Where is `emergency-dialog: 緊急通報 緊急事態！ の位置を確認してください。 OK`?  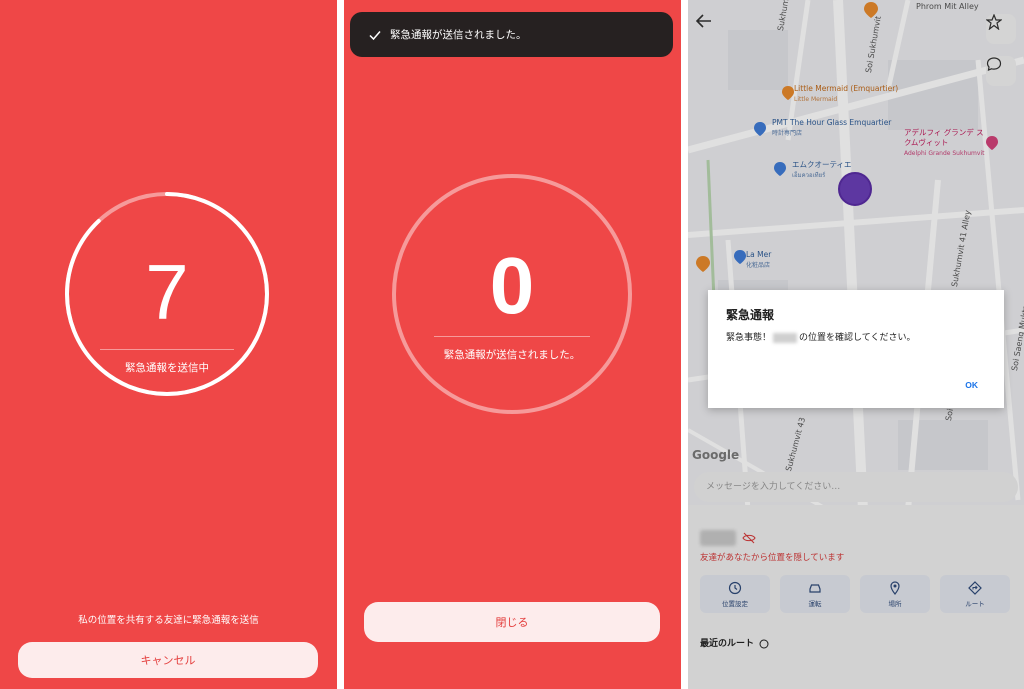
emergency-dialog: 緊急通報 緊急事態！ の位置を確認してください。 OK is located at coordinates (856, 349).